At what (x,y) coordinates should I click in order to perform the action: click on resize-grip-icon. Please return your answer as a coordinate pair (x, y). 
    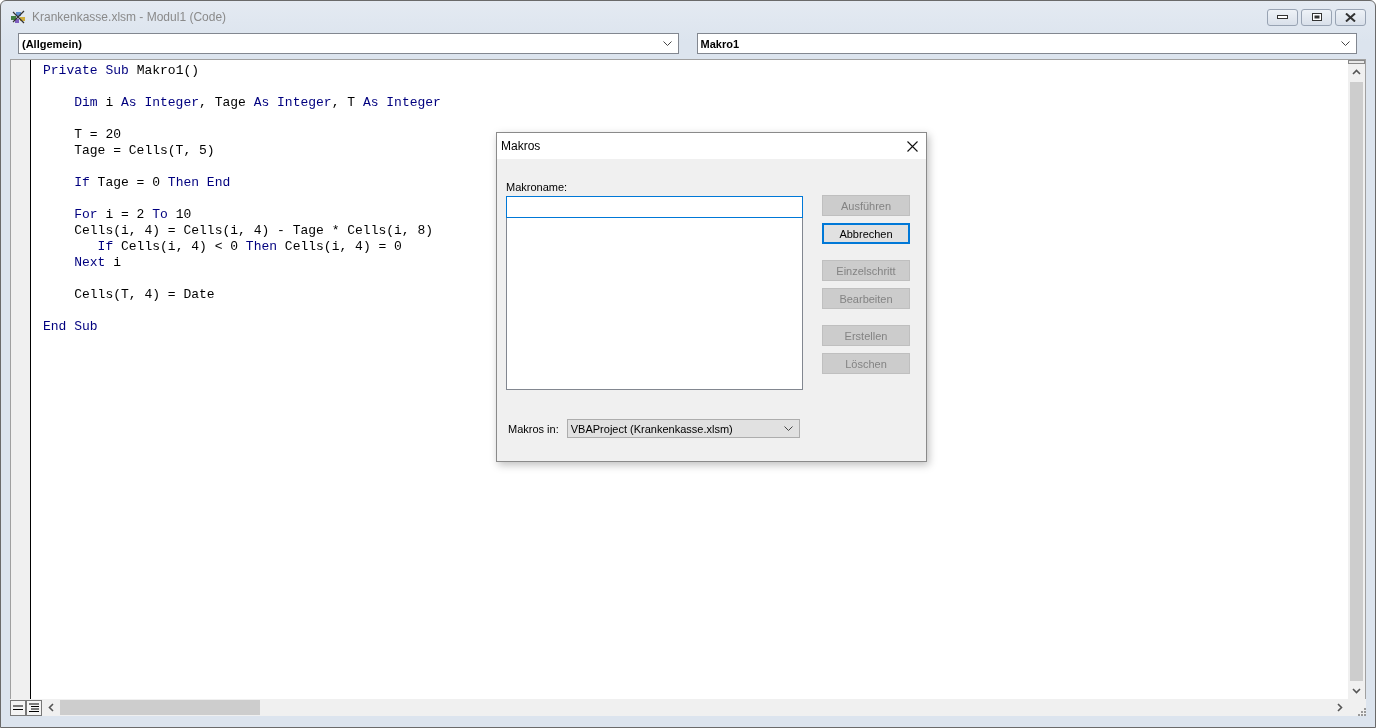
    Looking at the image, I should click on (1361, 711).